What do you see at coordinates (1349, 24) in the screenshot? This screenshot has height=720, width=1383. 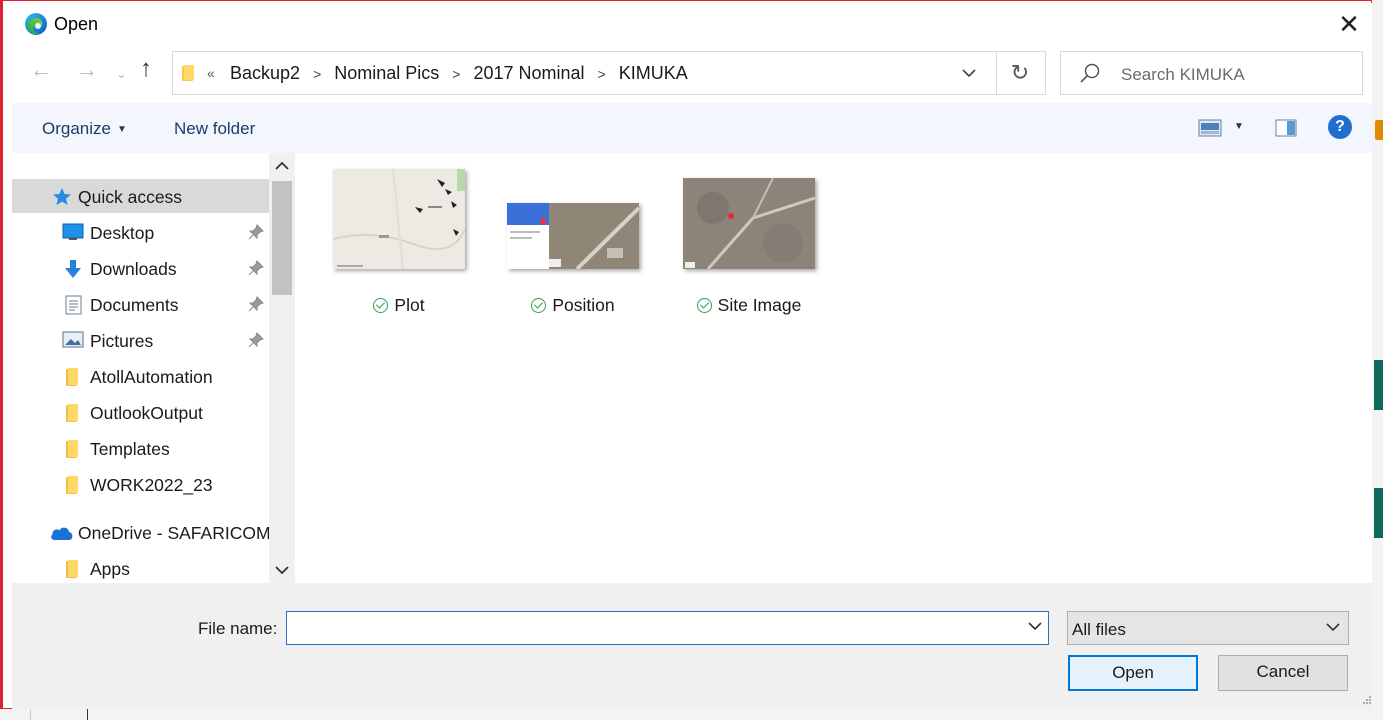 I see `close-button: ✕` at bounding box center [1349, 24].